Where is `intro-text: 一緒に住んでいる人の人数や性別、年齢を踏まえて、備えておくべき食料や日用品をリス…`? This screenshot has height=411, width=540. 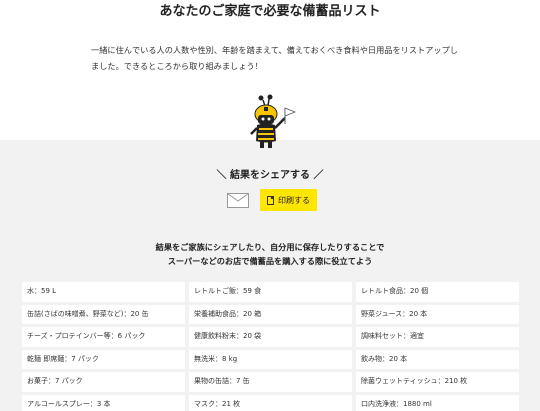 intro-text: 一緒に住んでいる人の人数や性別、年齢を踏まえて、備えておくべき食料や日用品をリス… is located at coordinates (274, 58).